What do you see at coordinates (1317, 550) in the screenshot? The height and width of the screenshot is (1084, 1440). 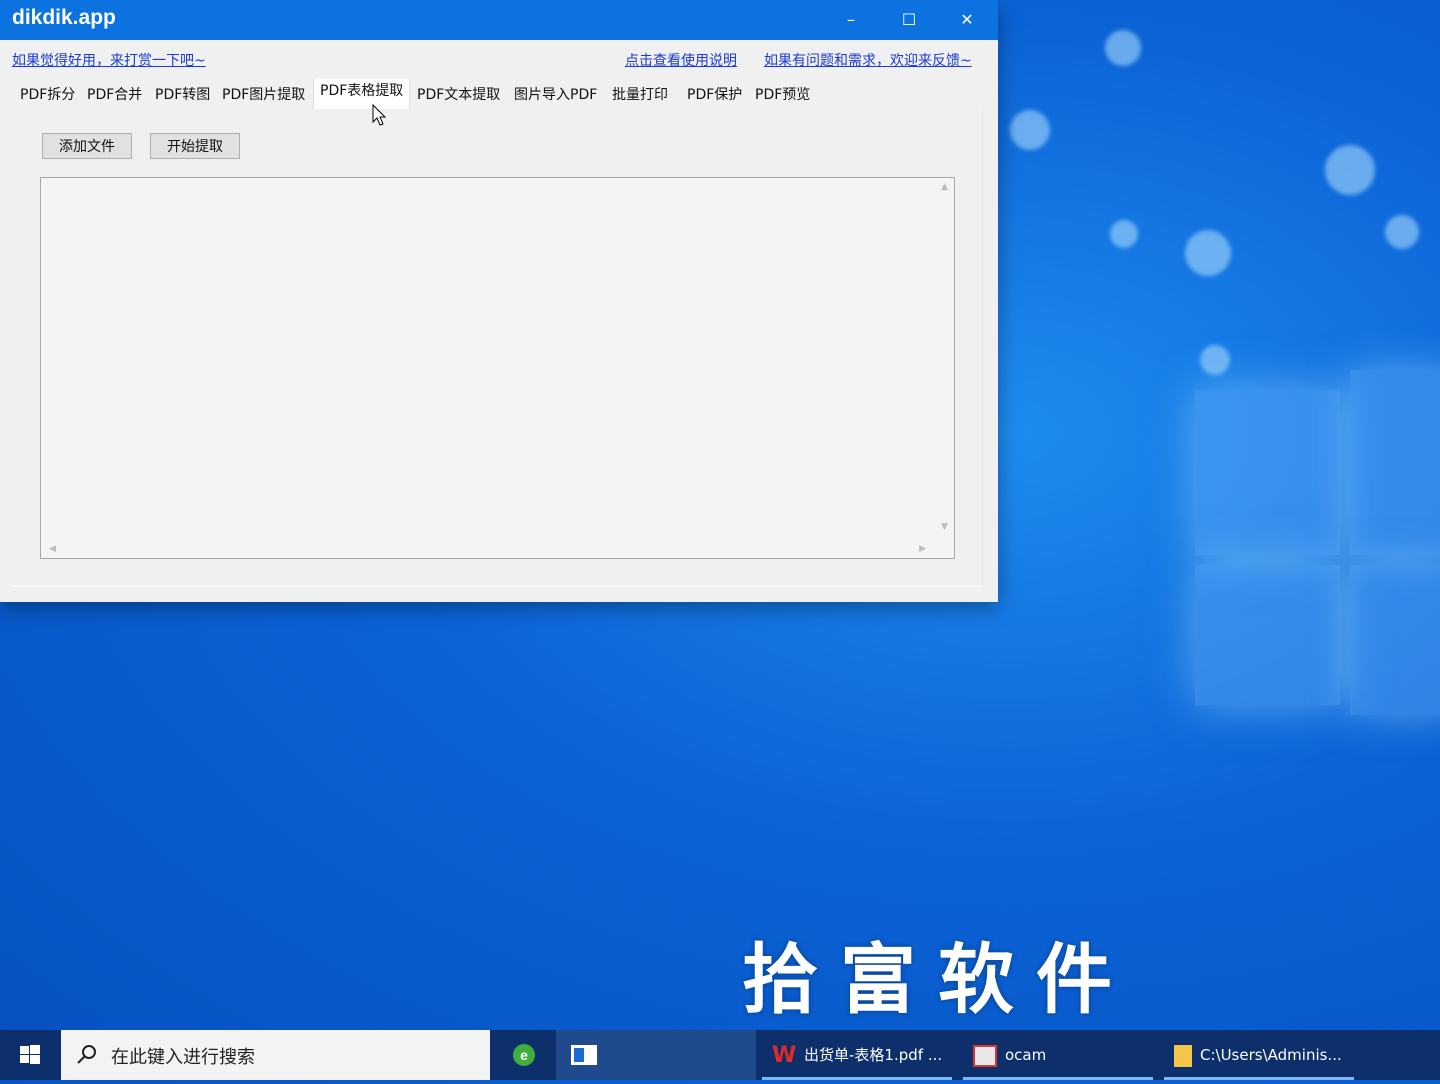 I see `windows-logo-graphic` at bounding box center [1317, 550].